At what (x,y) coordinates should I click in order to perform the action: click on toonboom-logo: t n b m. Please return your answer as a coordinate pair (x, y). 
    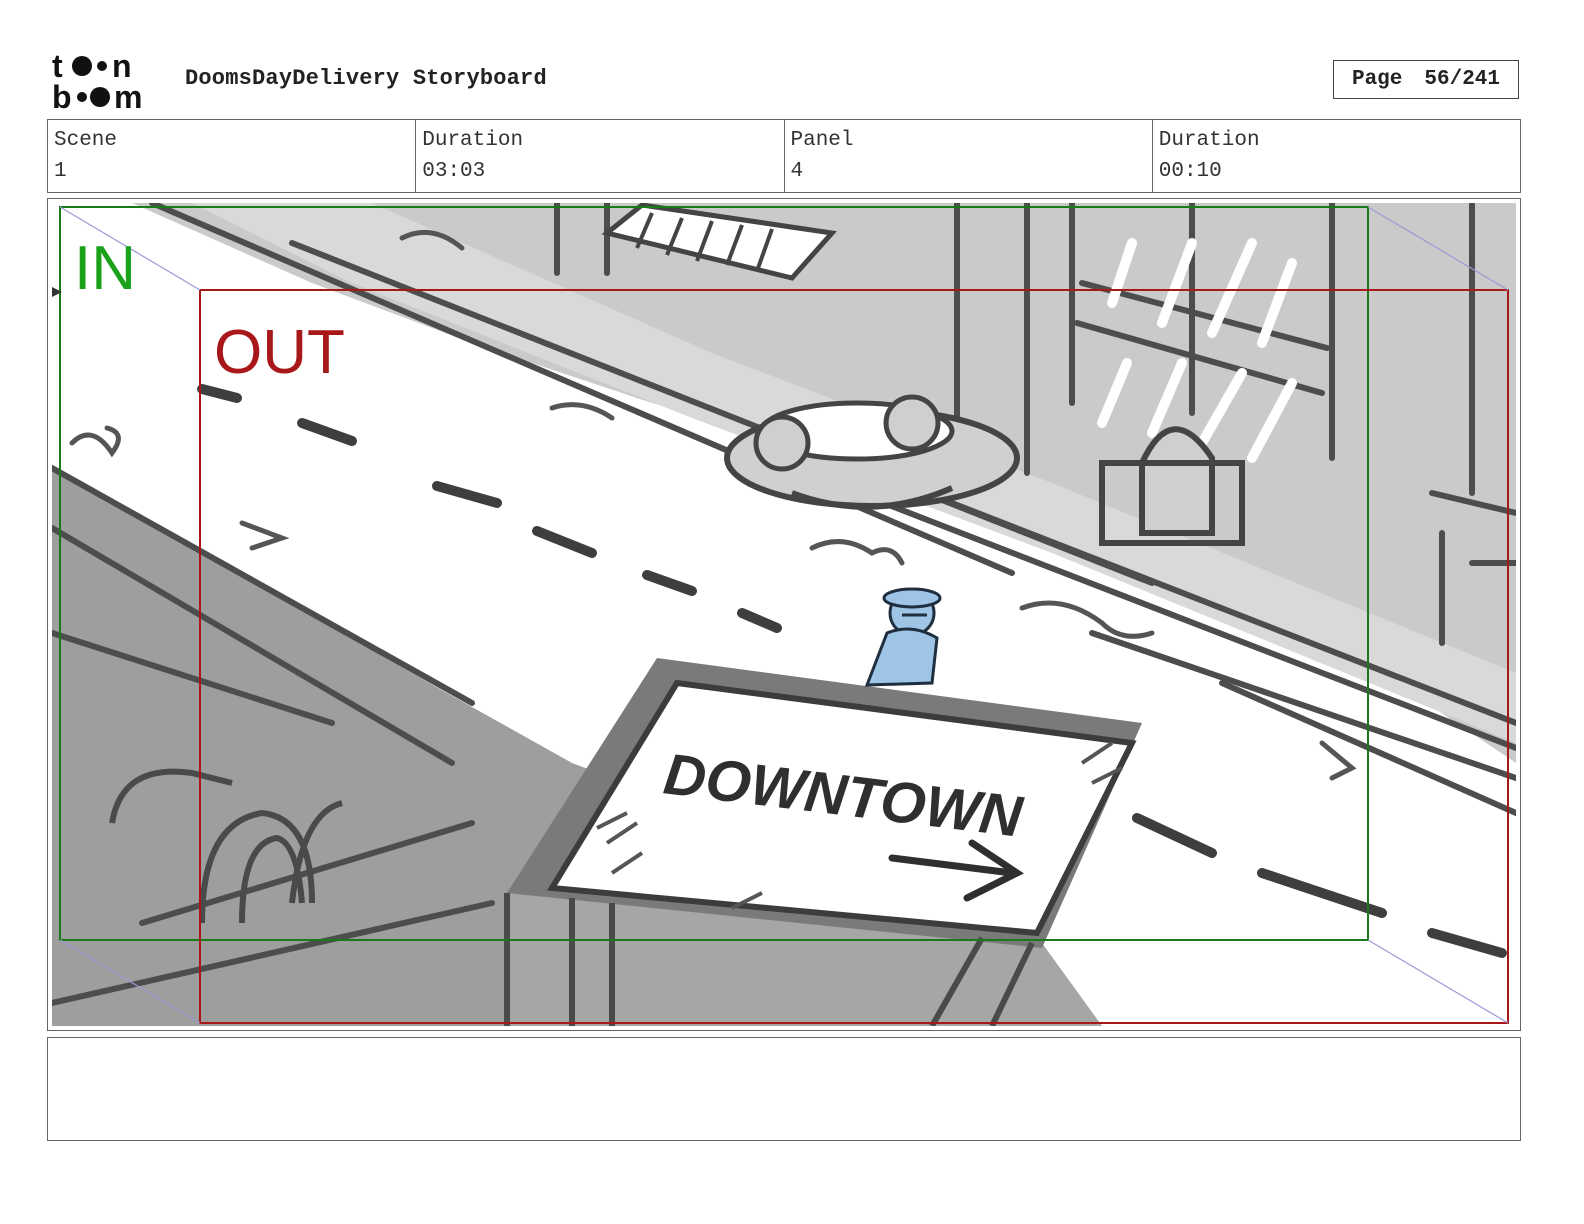
    Looking at the image, I should click on (97, 81).